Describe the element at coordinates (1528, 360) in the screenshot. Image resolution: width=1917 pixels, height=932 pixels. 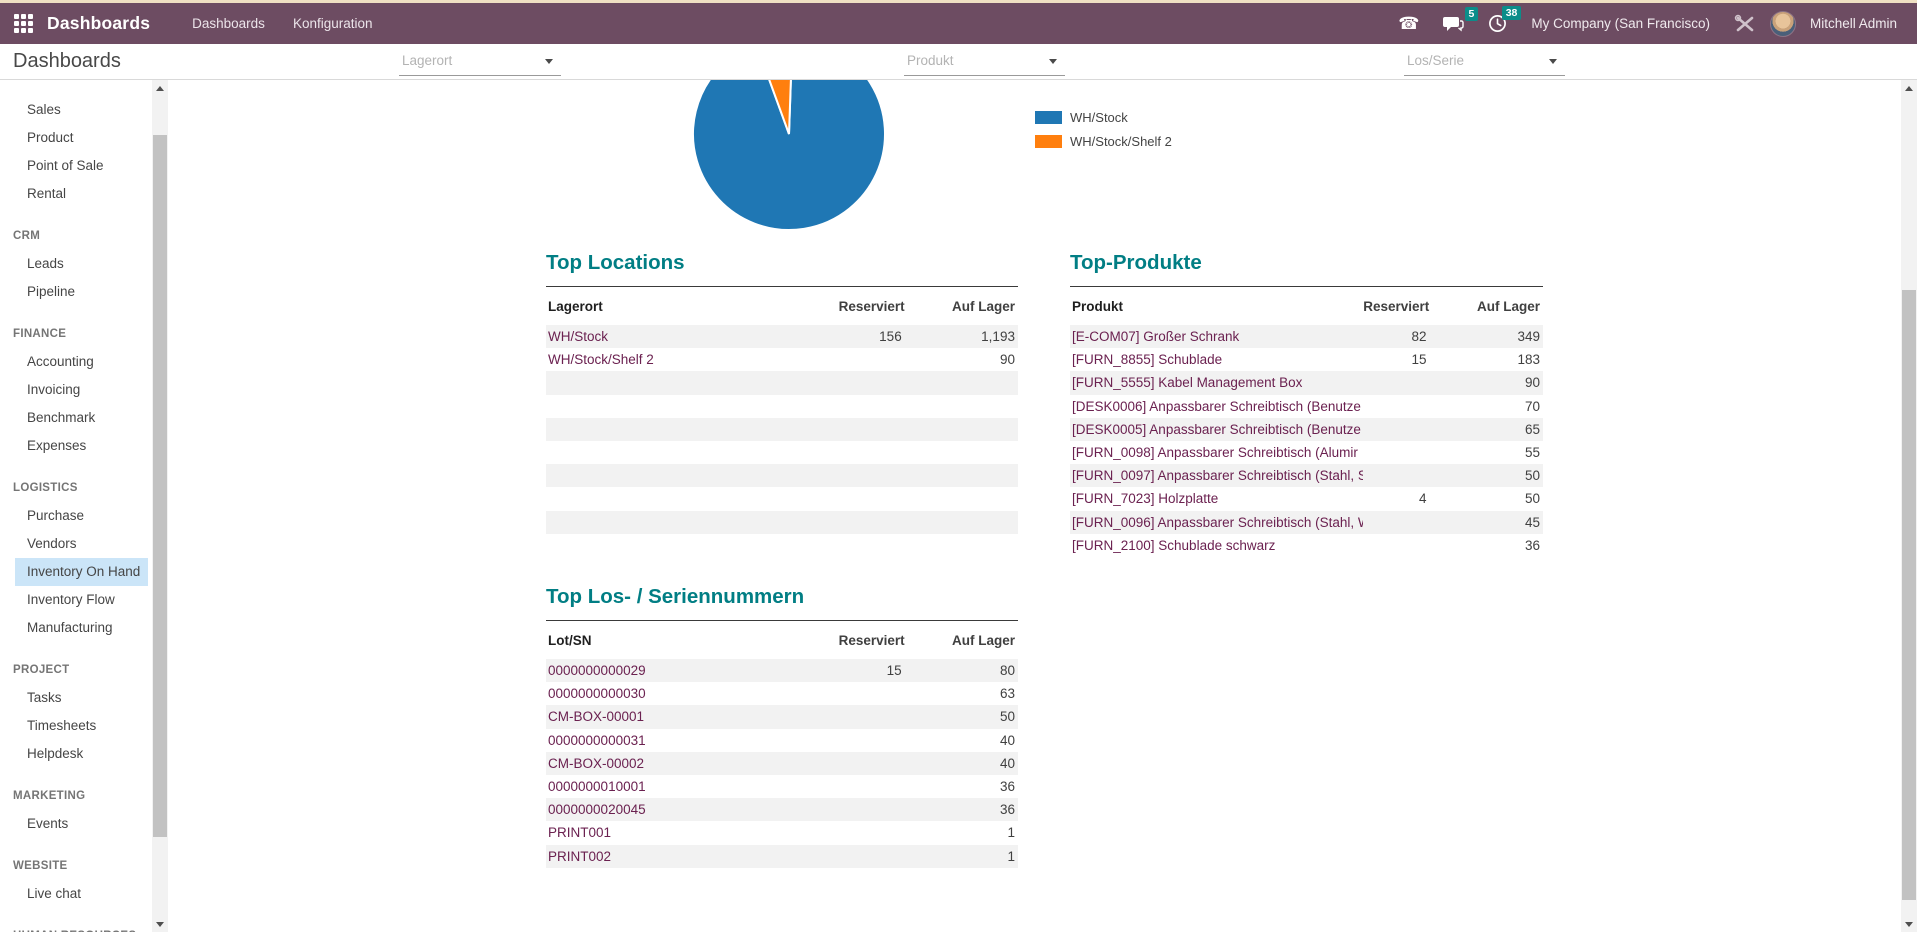
I see `cell-on-hand: 183` at that location.